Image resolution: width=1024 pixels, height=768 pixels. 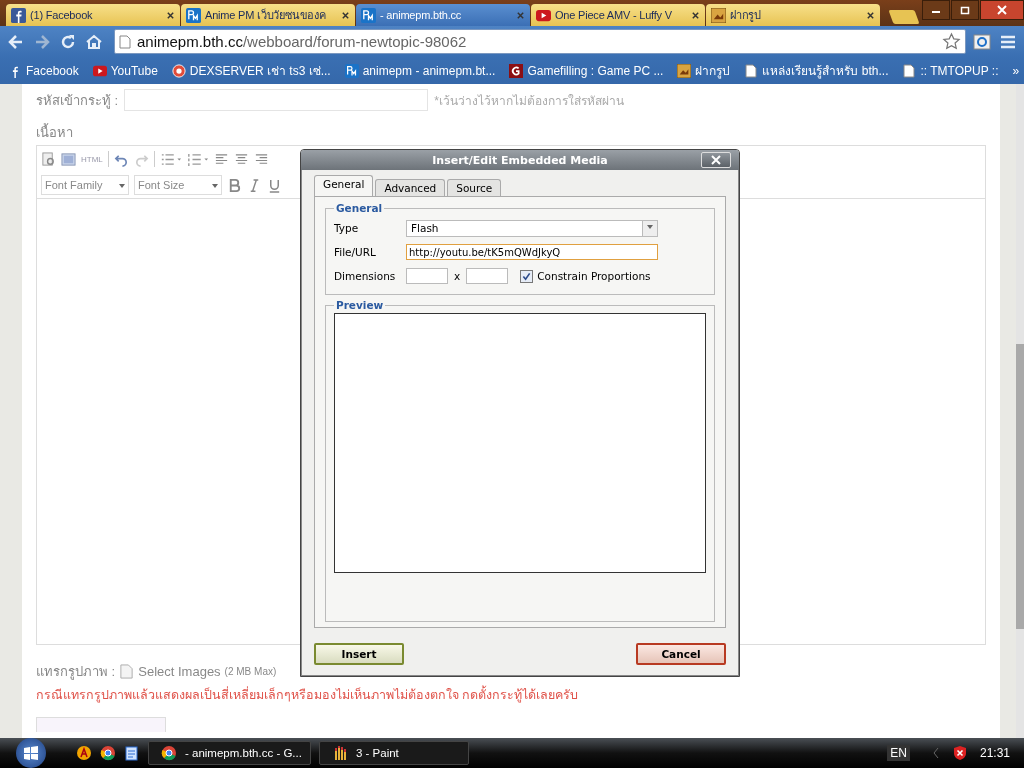 I want to click on clock-text: 21:31, so click(x=994, y=753).